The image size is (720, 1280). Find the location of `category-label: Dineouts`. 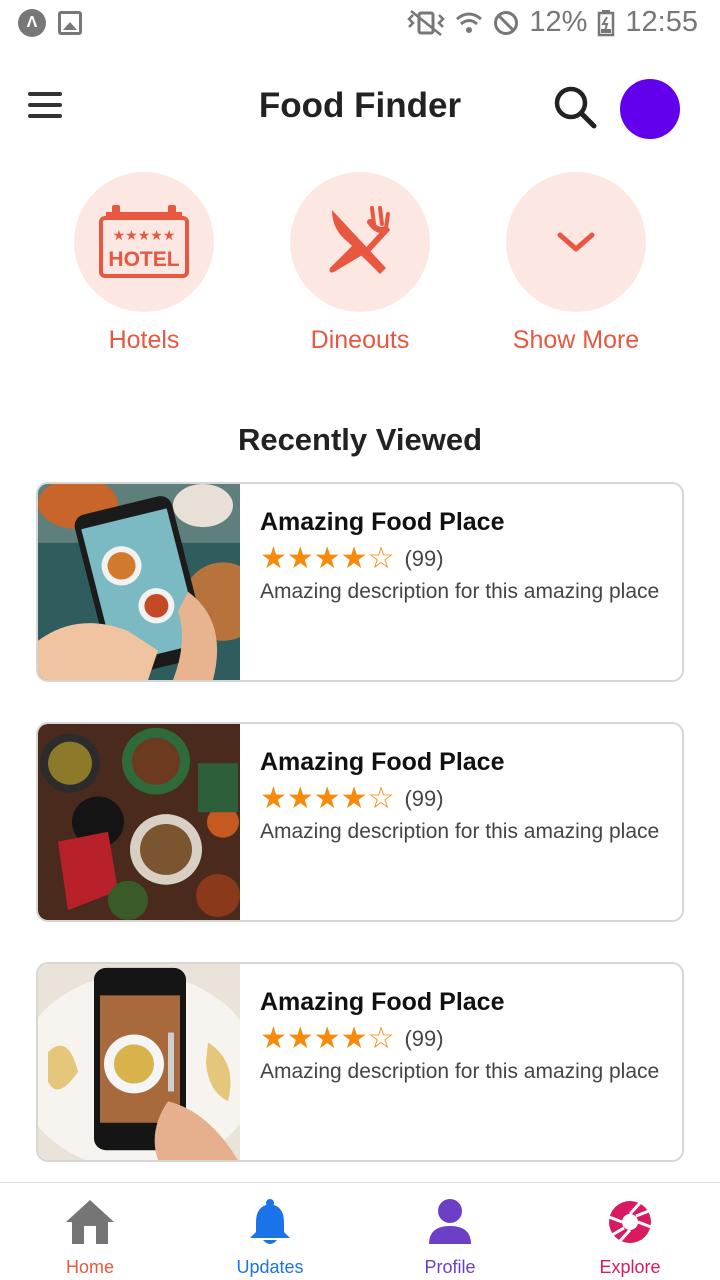

category-label: Dineouts is located at coordinates (360, 340).